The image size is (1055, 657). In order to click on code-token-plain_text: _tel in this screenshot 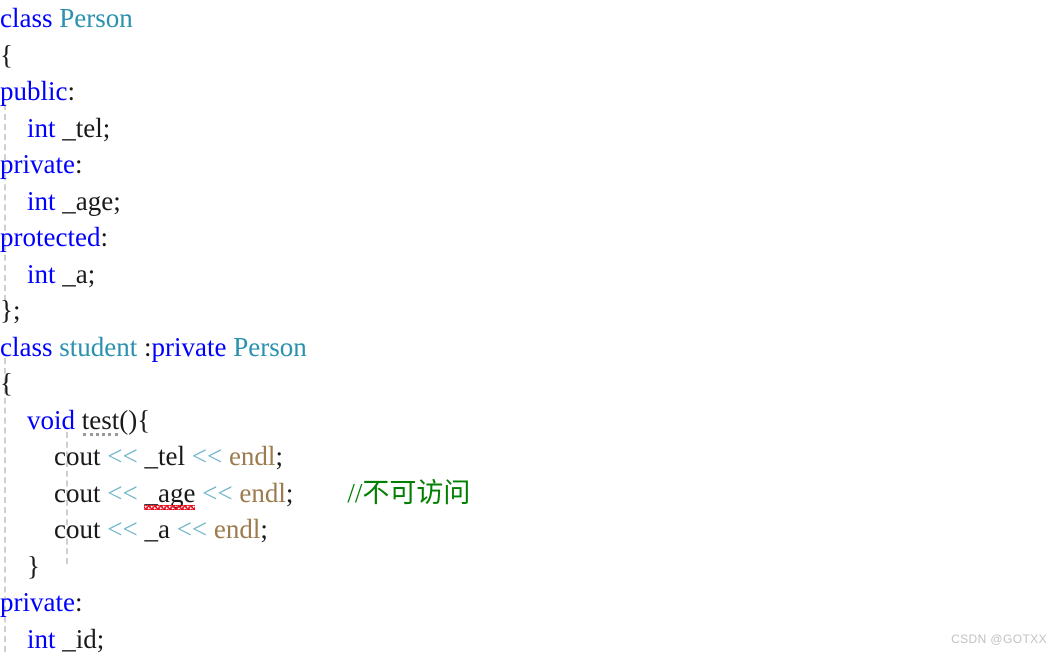, I will do `click(165, 456)`.